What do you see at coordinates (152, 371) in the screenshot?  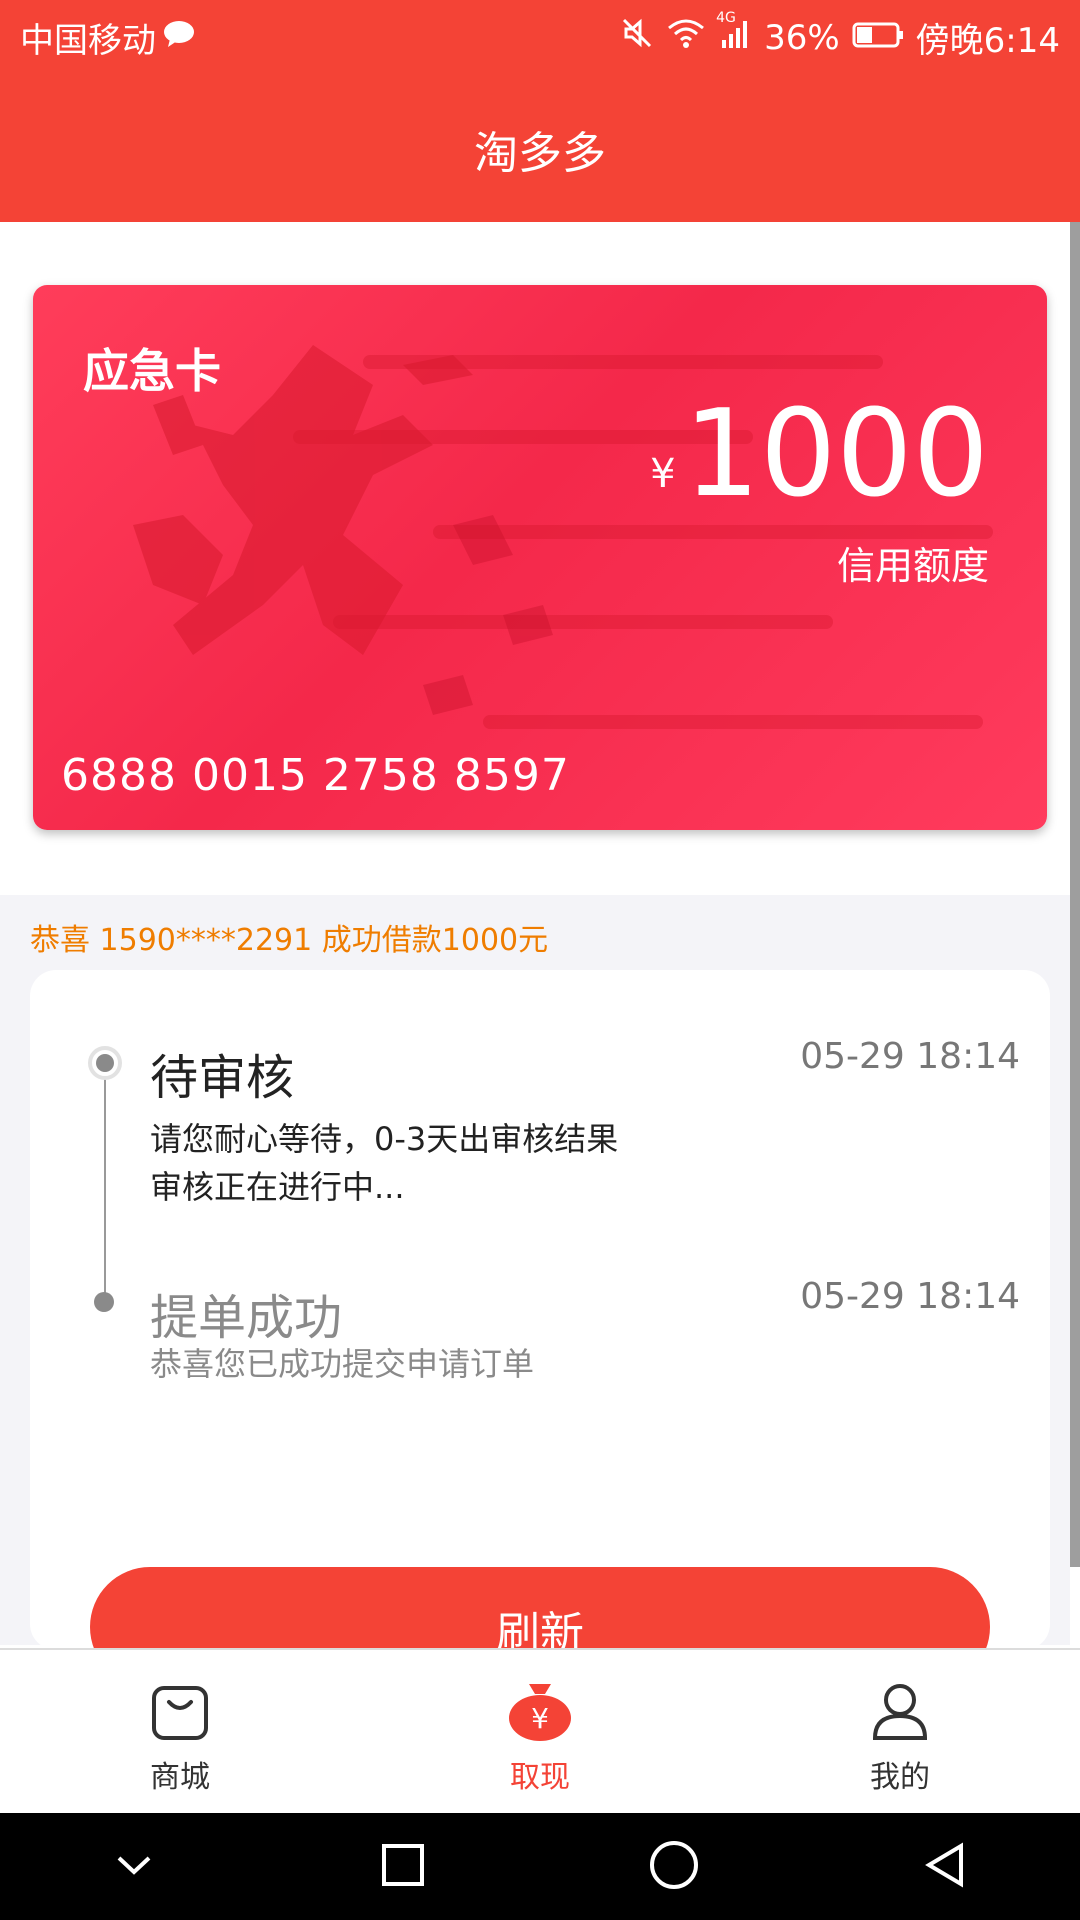 I see `card-title: 应急卡` at bounding box center [152, 371].